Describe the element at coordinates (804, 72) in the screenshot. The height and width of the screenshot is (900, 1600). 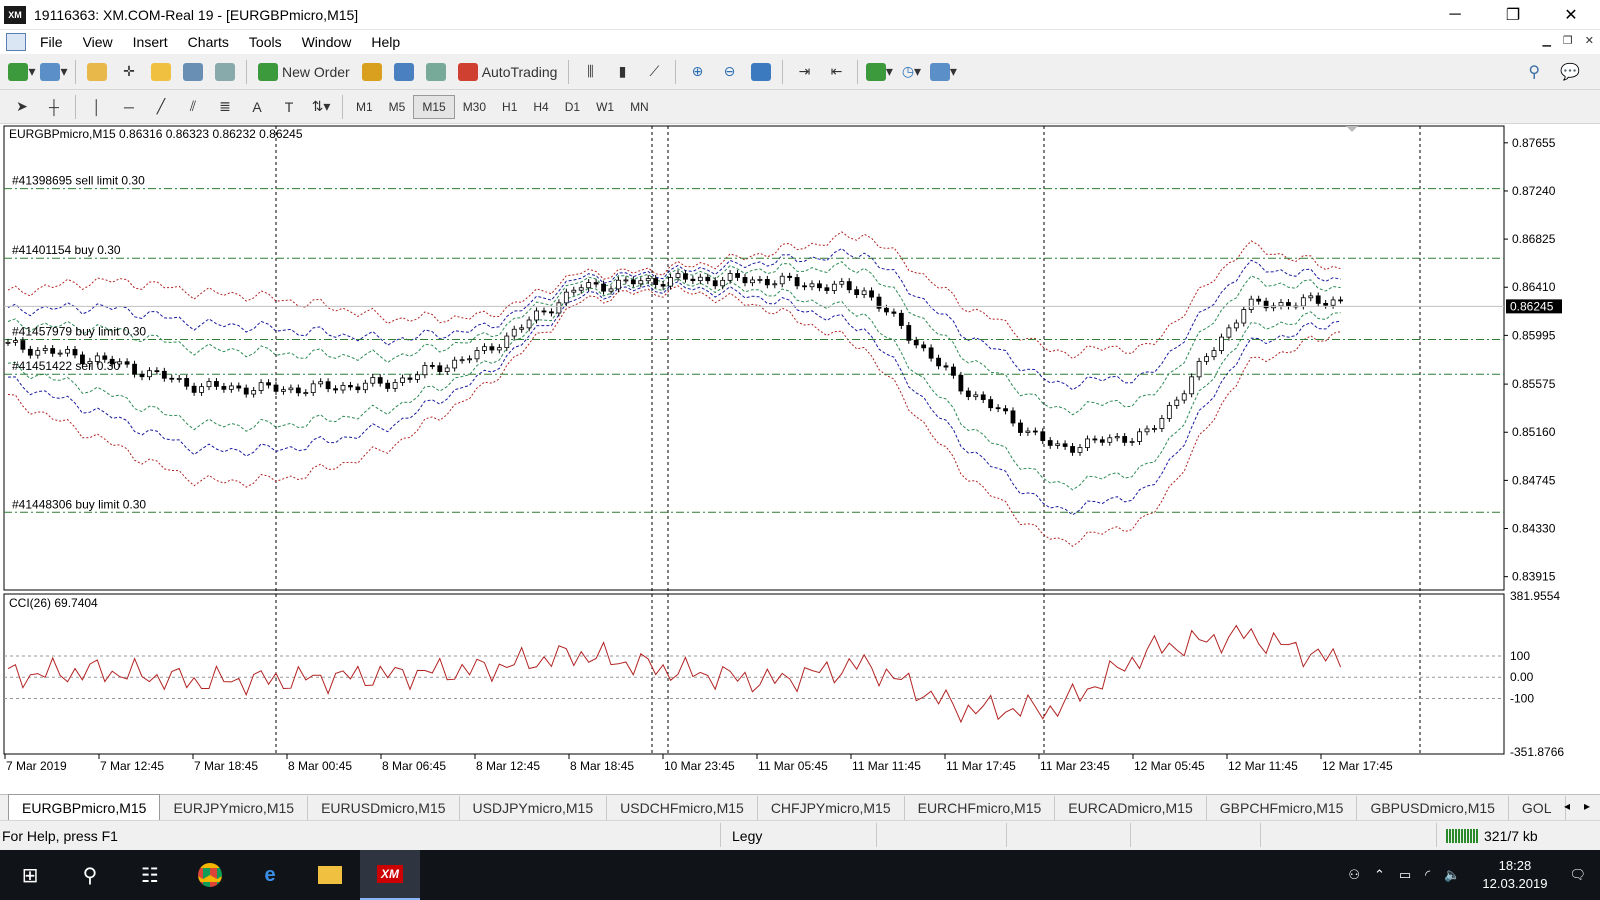
I see `auto-scroll-button: ⇥` at that location.